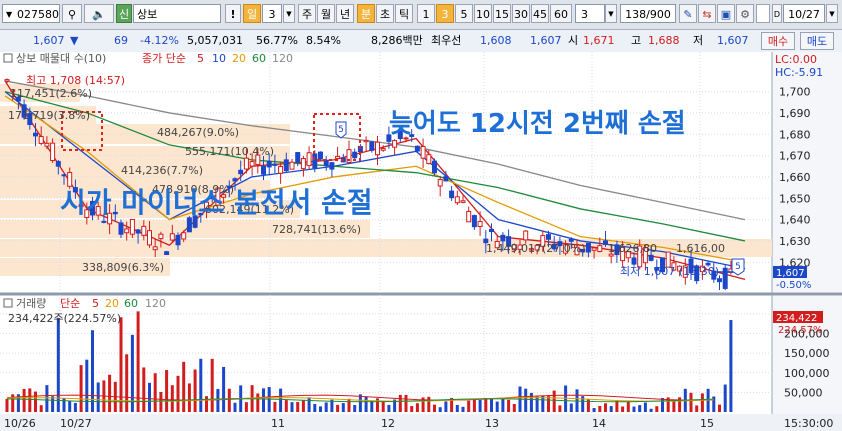 The image size is (842, 431). What do you see at coordinates (164, 58) in the screenshot?
I see `ma-label: 종가 단순` at bounding box center [164, 58].